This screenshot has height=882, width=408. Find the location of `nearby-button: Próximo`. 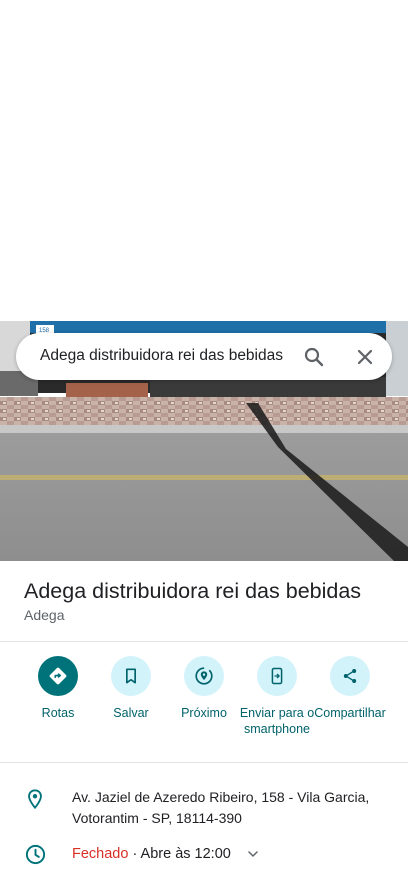

nearby-button: Próximo is located at coordinates (204, 688).